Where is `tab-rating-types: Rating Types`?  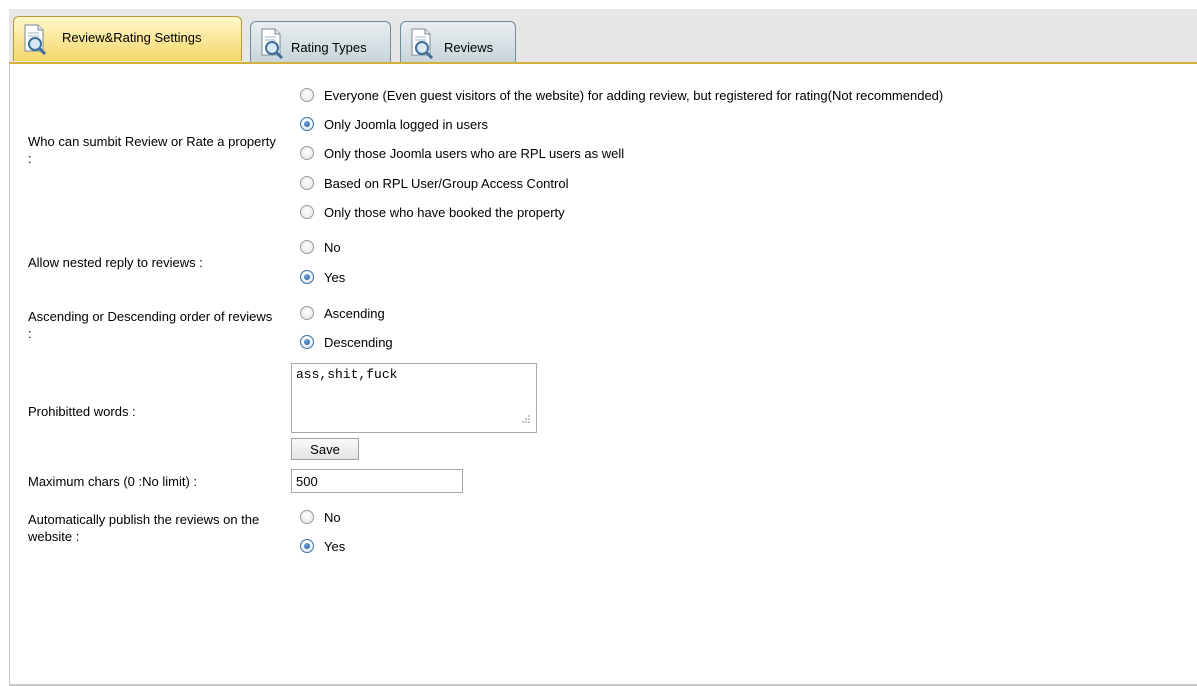
tab-rating-types: Rating Types is located at coordinates (320, 41).